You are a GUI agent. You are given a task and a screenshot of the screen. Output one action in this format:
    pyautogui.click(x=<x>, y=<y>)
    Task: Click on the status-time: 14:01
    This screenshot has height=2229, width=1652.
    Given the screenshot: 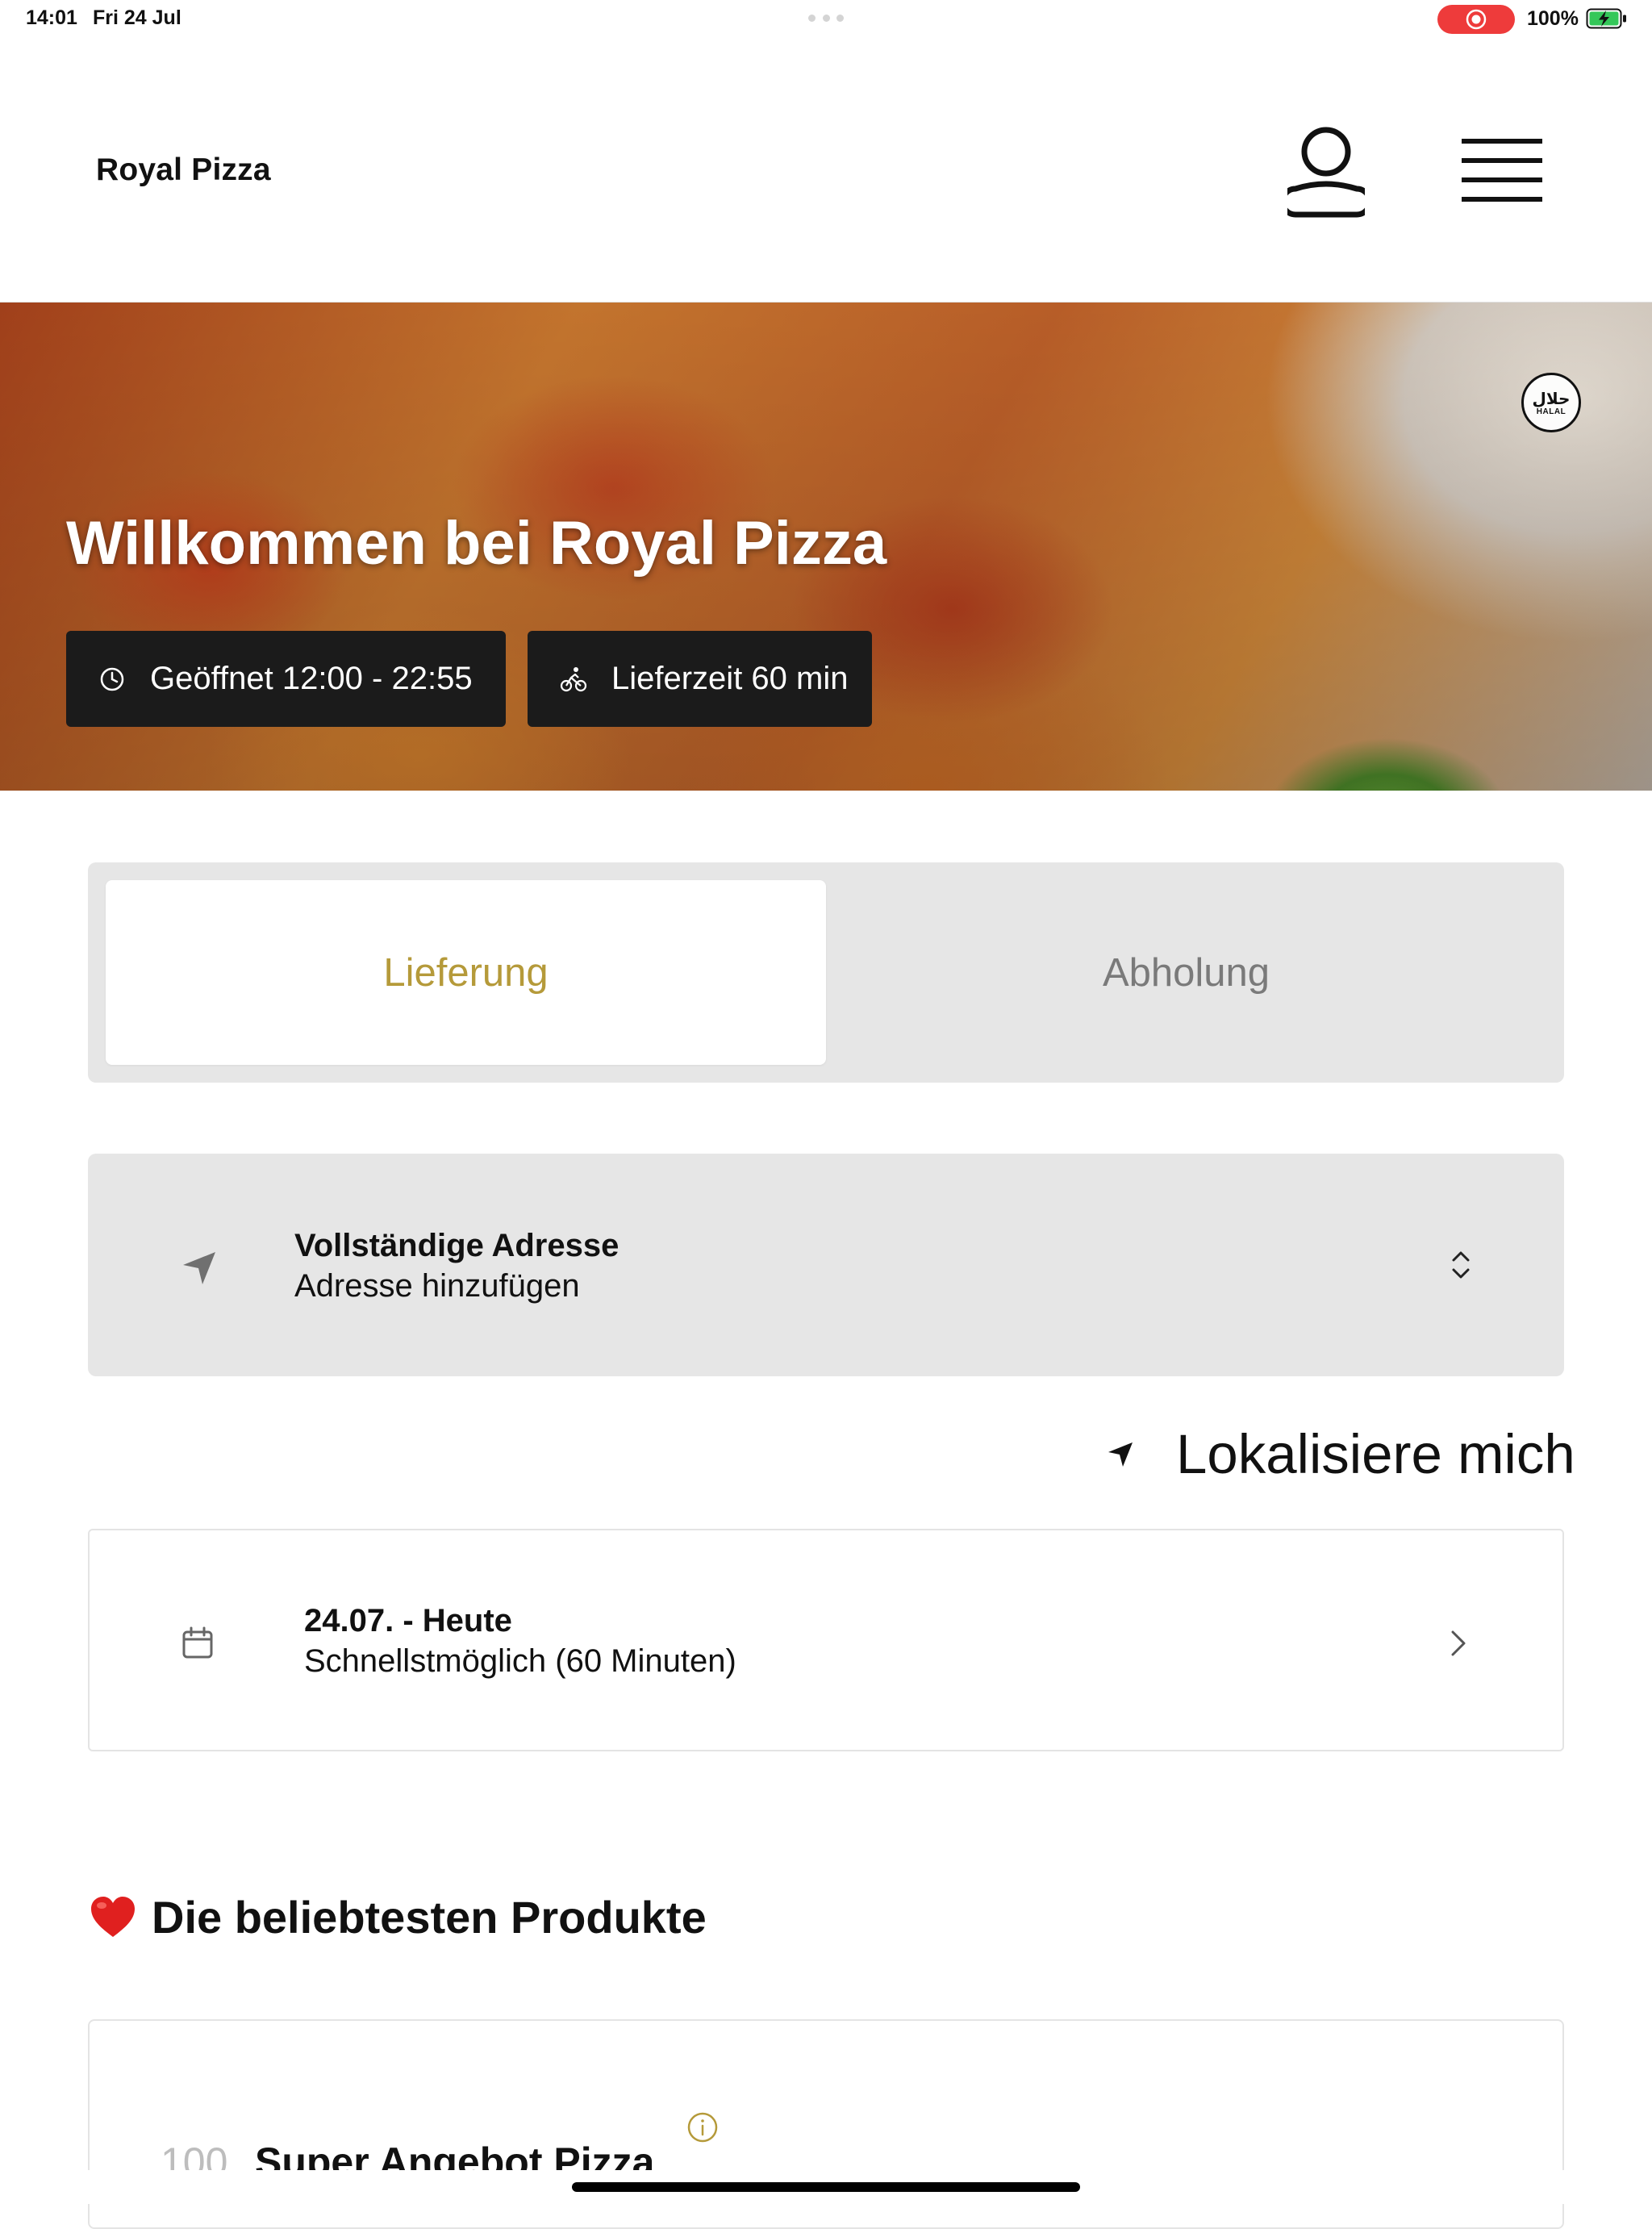 What is the action you would take?
    pyautogui.click(x=52, y=17)
    